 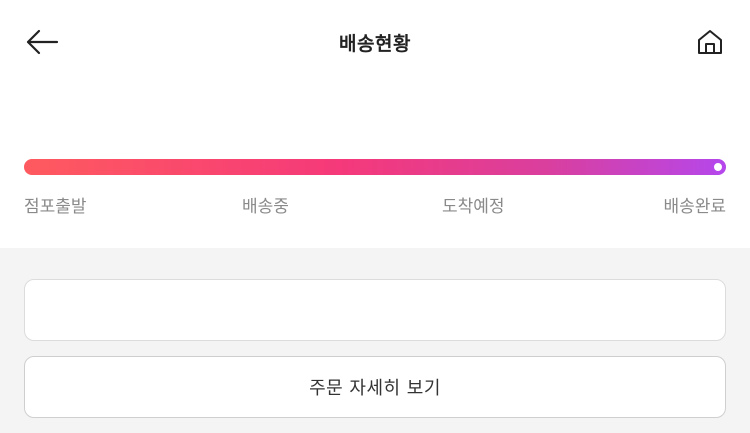 What do you see at coordinates (718, 167) in the screenshot?
I see `progress-indicator` at bounding box center [718, 167].